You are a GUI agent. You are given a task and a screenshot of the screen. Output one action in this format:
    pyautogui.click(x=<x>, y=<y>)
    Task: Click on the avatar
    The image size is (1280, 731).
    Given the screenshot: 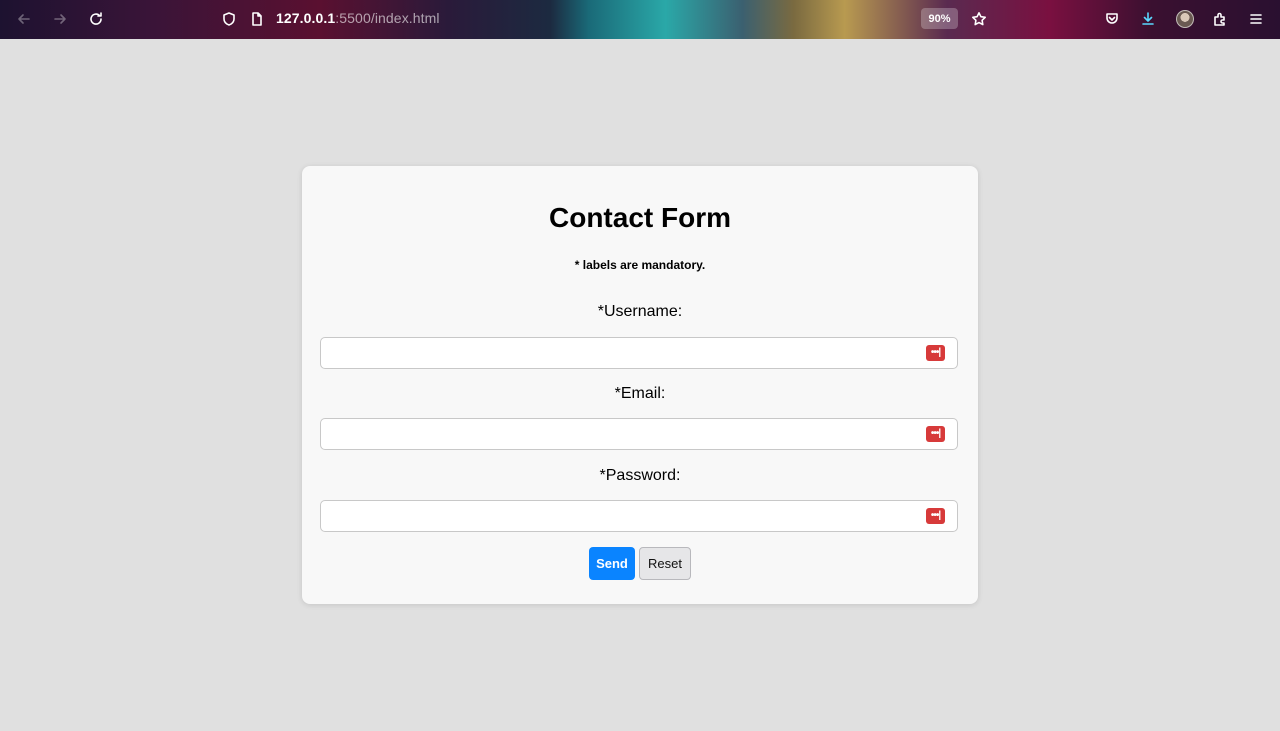 What is the action you would take?
    pyautogui.click(x=1185, y=19)
    